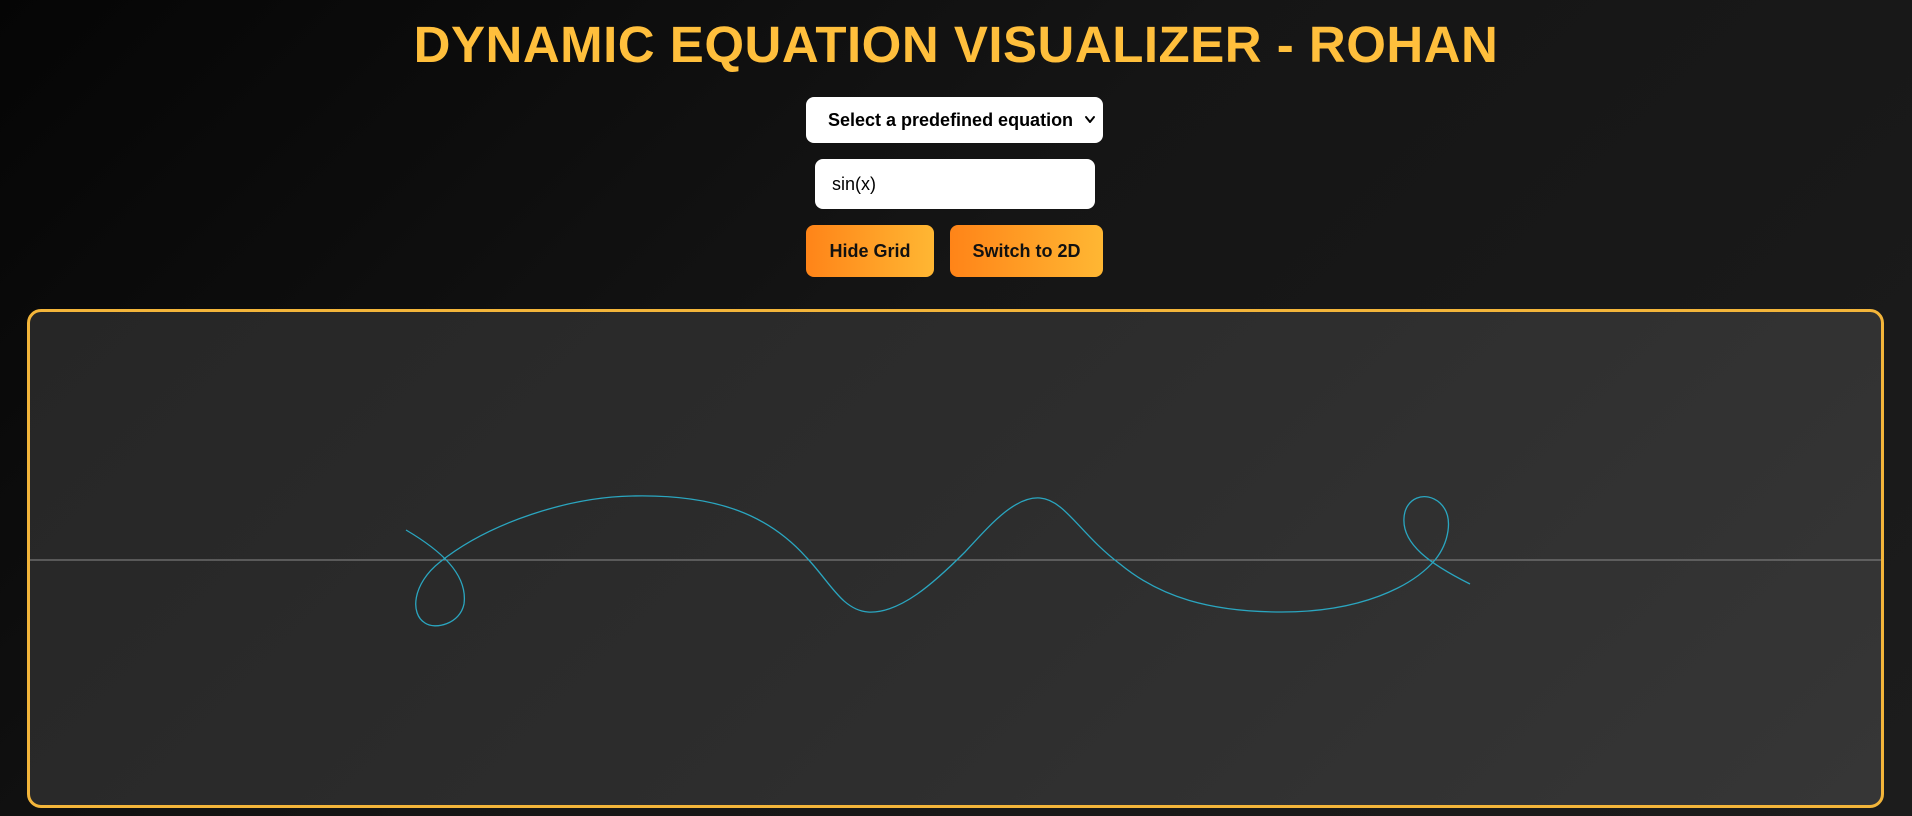  Describe the element at coordinates (1026, 251) in the screenshot. I see `switch-to-2d-button: Switch to 2D` at that location.